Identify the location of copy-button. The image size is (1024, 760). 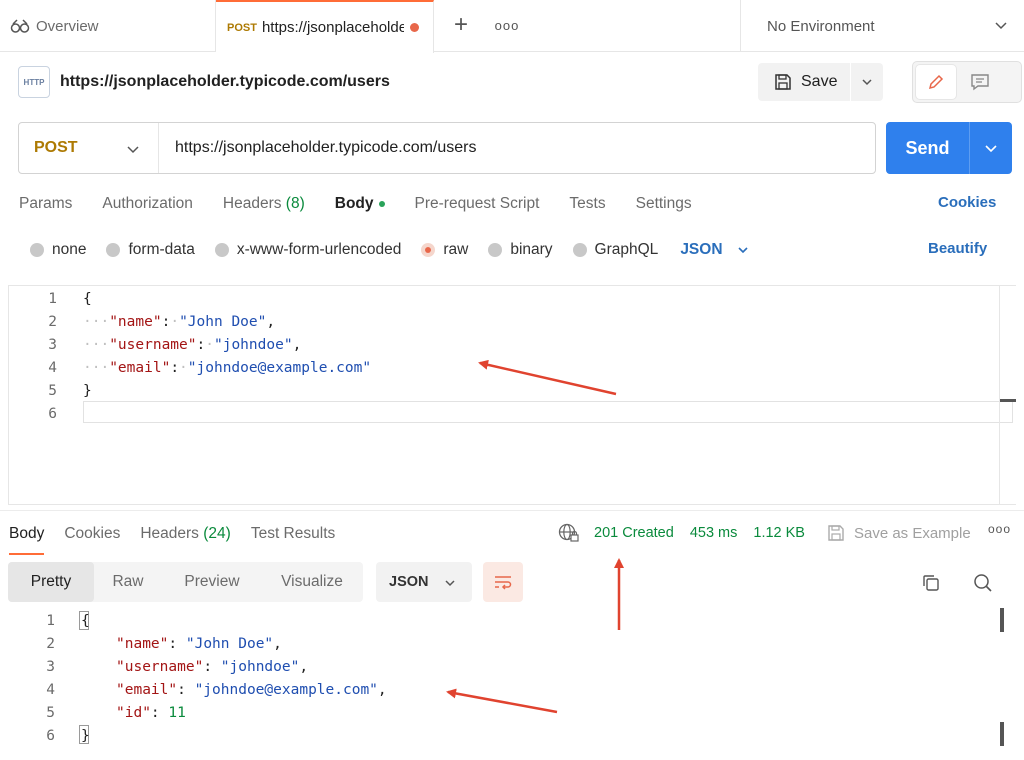
(931, 583).